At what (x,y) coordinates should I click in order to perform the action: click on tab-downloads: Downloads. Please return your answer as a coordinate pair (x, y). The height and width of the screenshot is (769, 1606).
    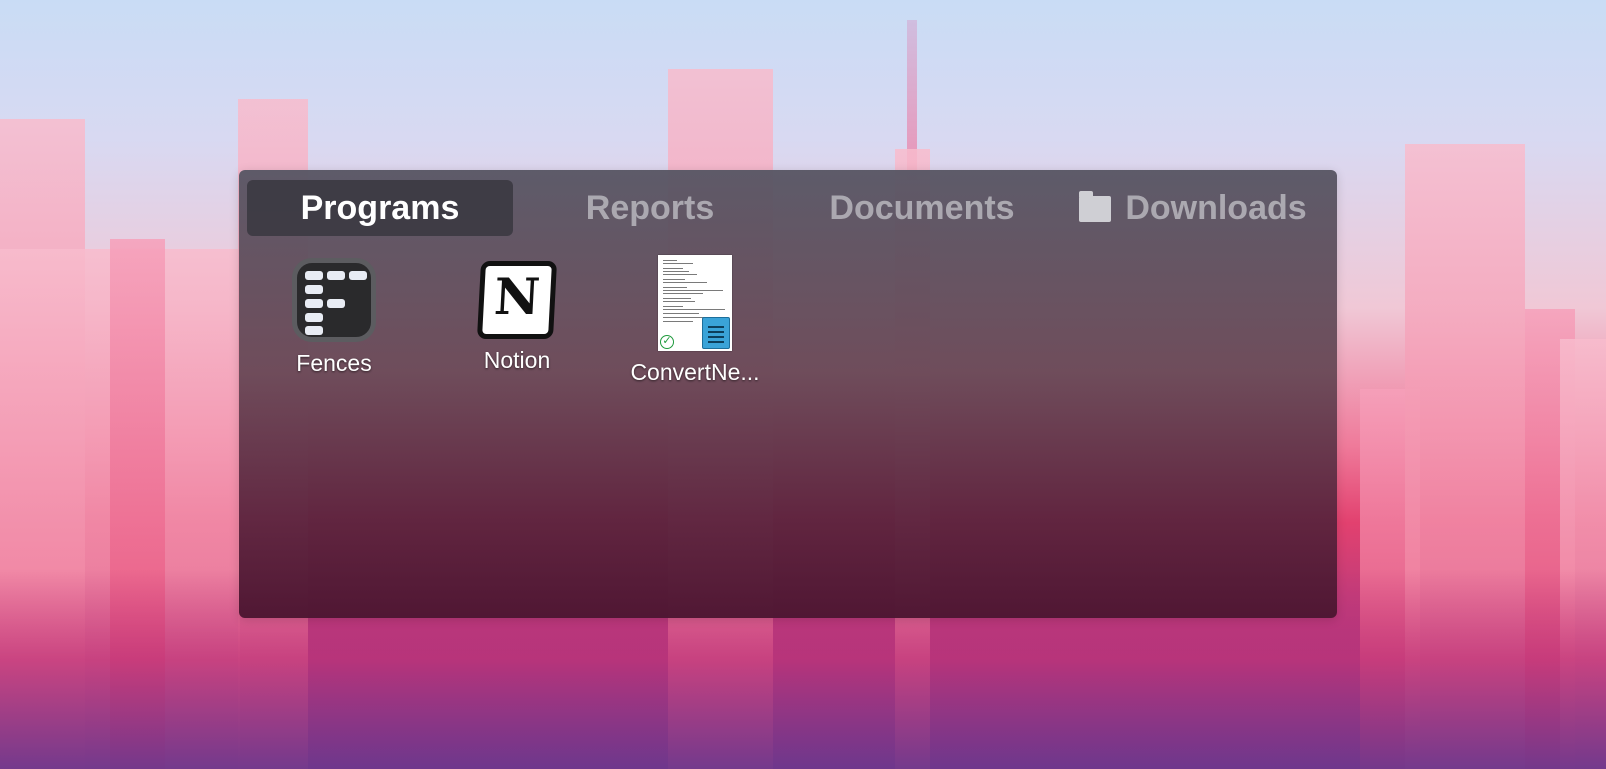
    Looking at the image, I should click on (1193, 208).